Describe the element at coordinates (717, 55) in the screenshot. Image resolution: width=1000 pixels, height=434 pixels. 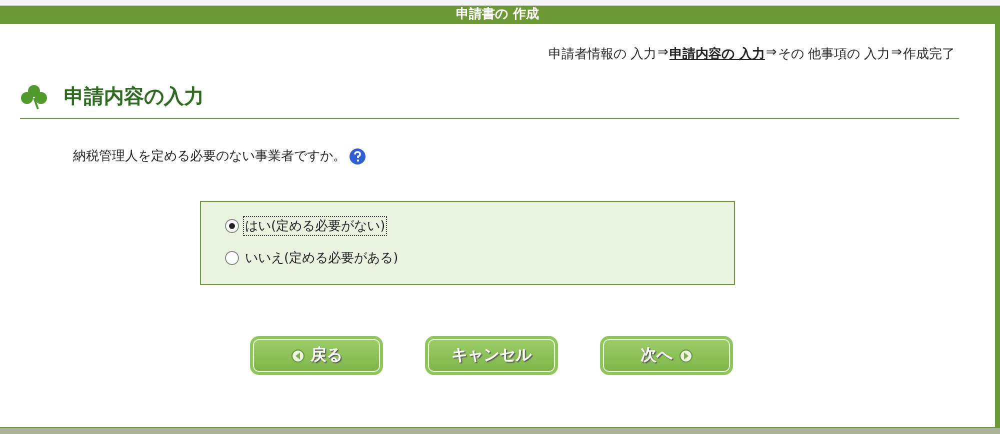
I see `step-label: 申請内容の 入力` at that location.